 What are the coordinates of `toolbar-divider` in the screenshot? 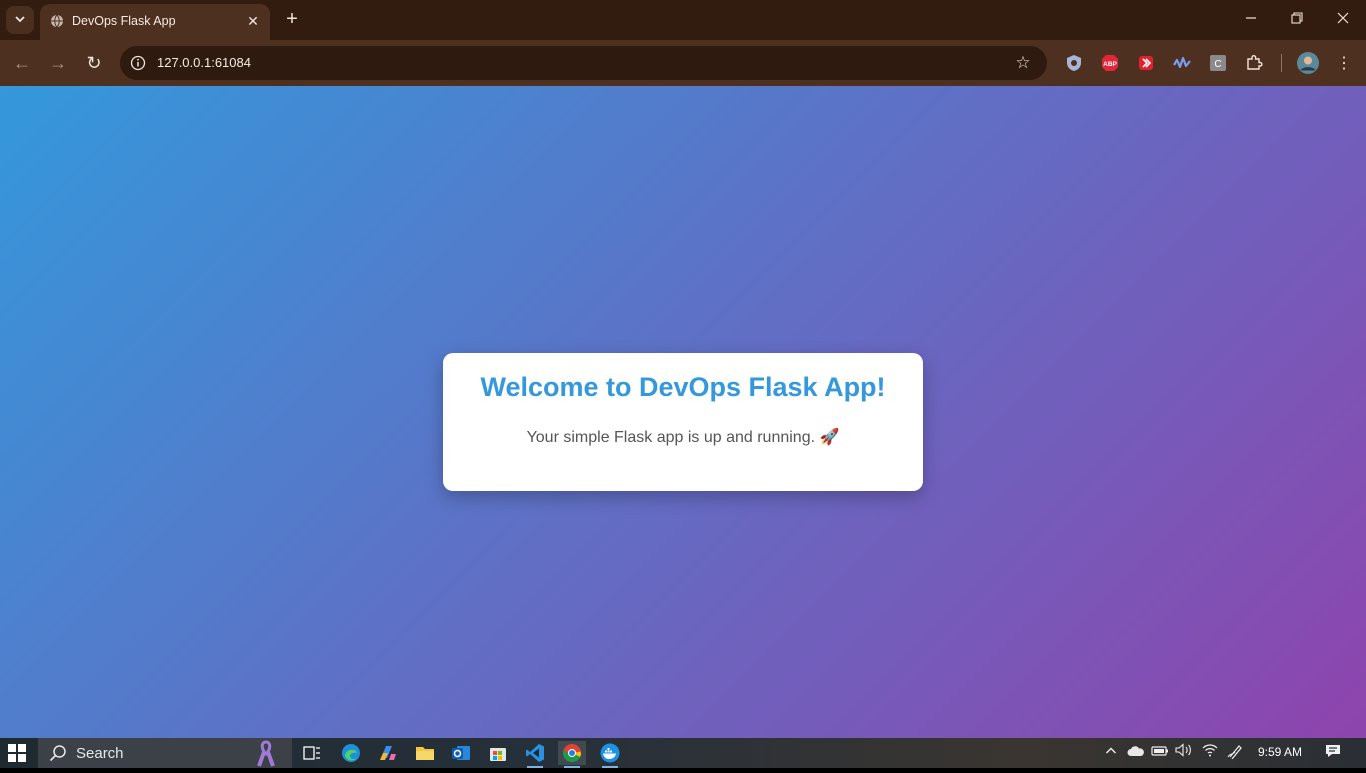 It's located at (1281, 63).